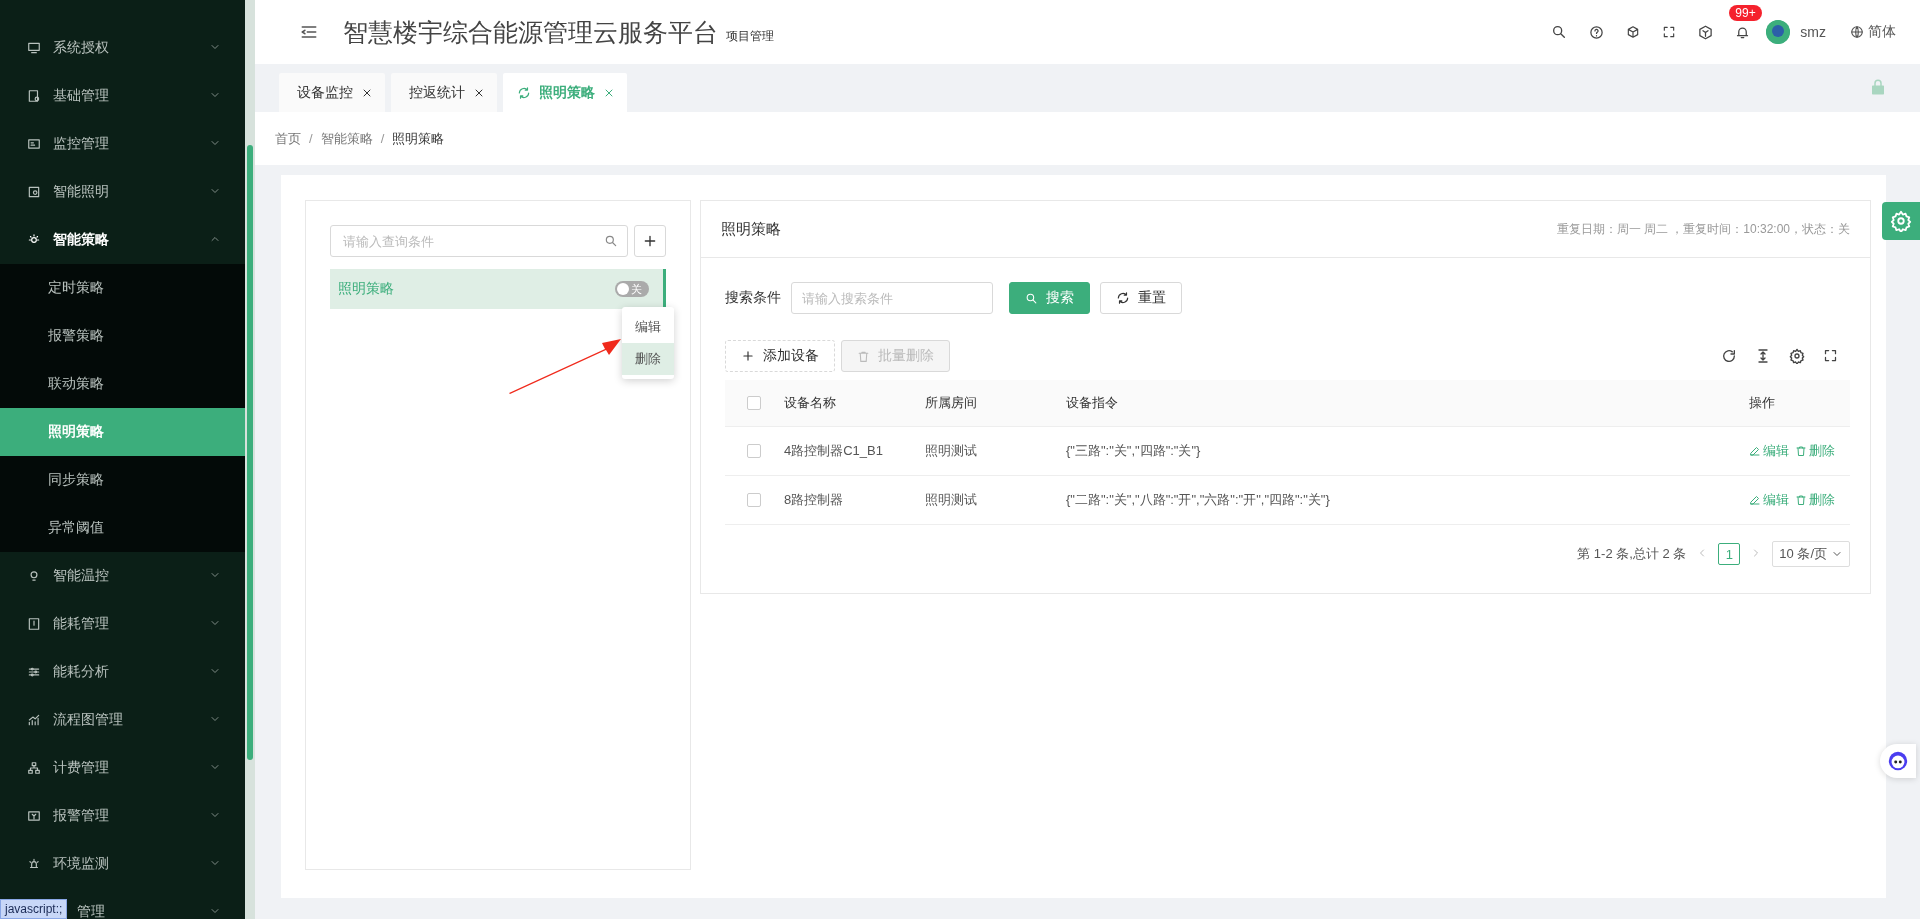 The image size is (1920, 919). I want to click on status-tooltip: javascript:;, so click(34, 909).